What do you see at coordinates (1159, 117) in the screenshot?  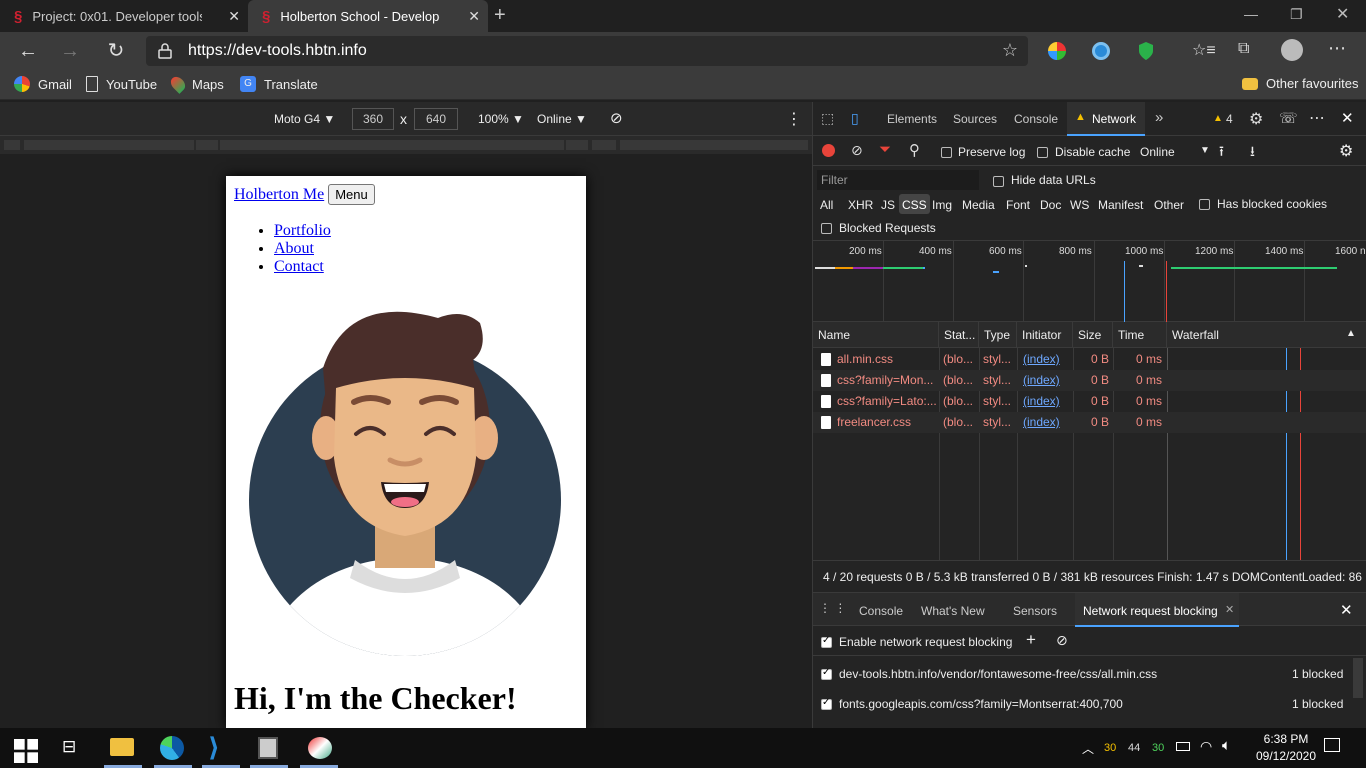 I see `more-tabs-icon: »` at bounding box center [1159, 117].